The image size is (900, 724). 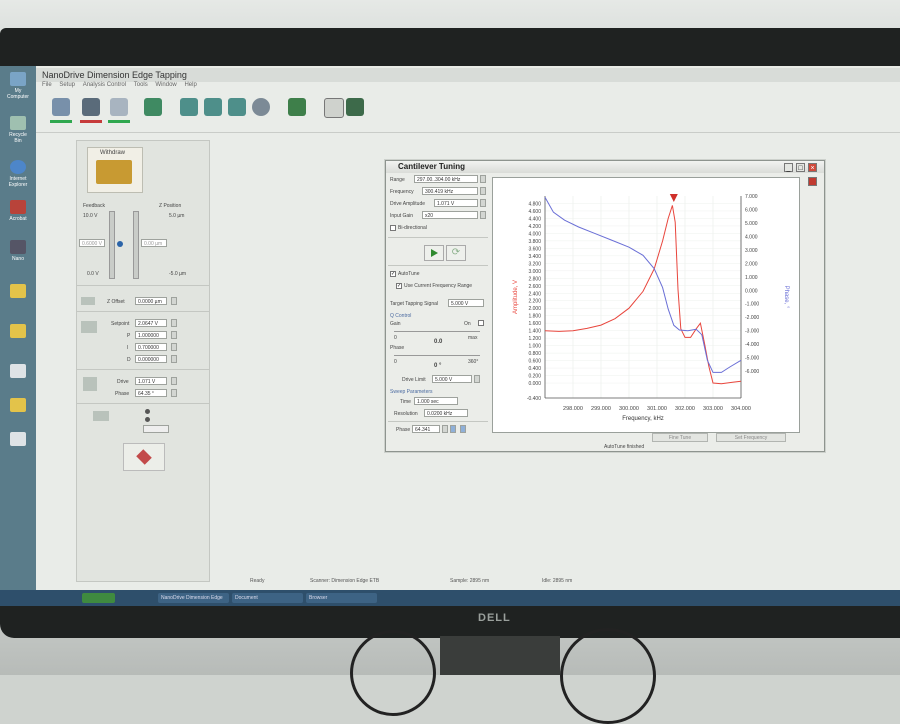 What do you see at coordinates (477, 379) in the screenshot?
I see `drive-limit-spinner` at bounding box center [477, 379].